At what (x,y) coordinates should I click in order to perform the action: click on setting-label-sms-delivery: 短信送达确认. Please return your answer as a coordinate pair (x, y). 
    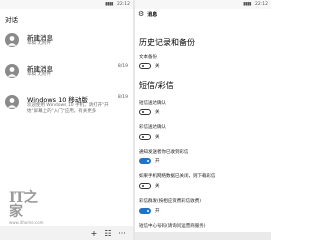
    Looking at the image, I should click on (152, 103).